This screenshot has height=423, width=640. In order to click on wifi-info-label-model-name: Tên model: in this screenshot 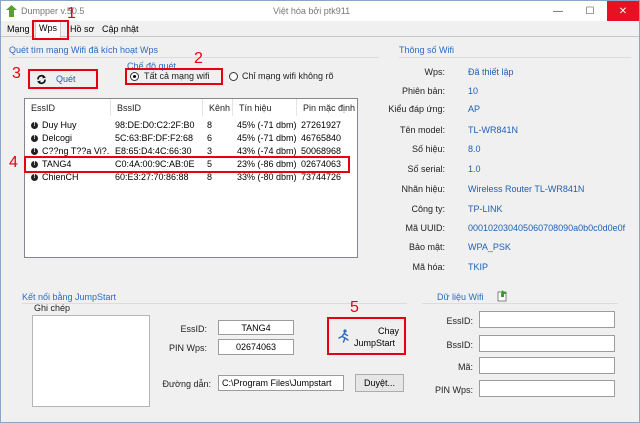, I will do `click(422, 130)`.